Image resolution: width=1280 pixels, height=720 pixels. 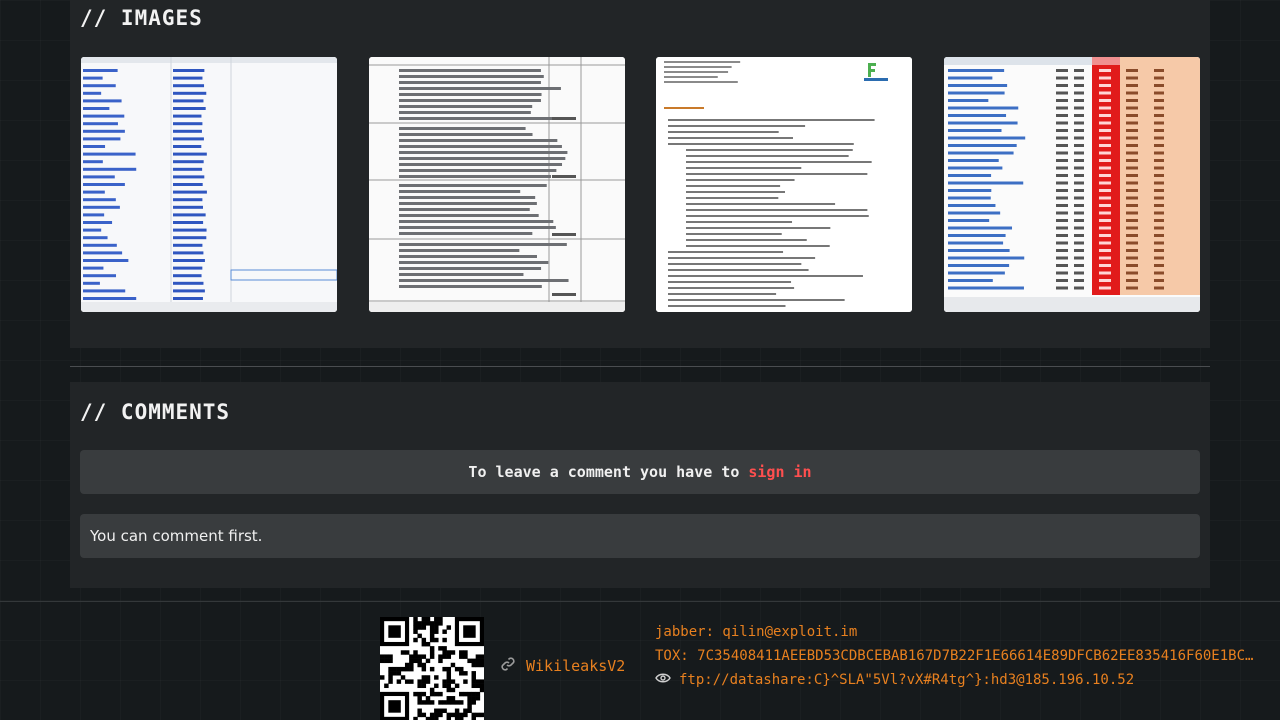 What do you see at coordinates (209, 184) in the screenshot?
I see `image-thumbnail-spreadsheet` at bounding box center [209, 184].